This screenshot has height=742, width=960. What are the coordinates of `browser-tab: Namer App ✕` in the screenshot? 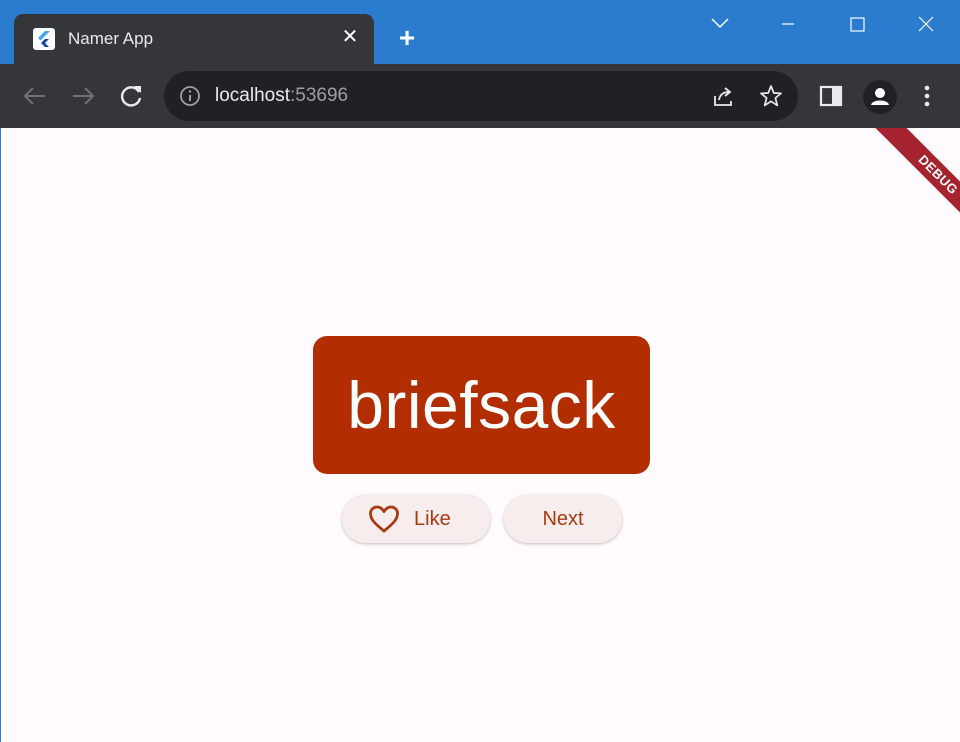 It's located at (194, 40).